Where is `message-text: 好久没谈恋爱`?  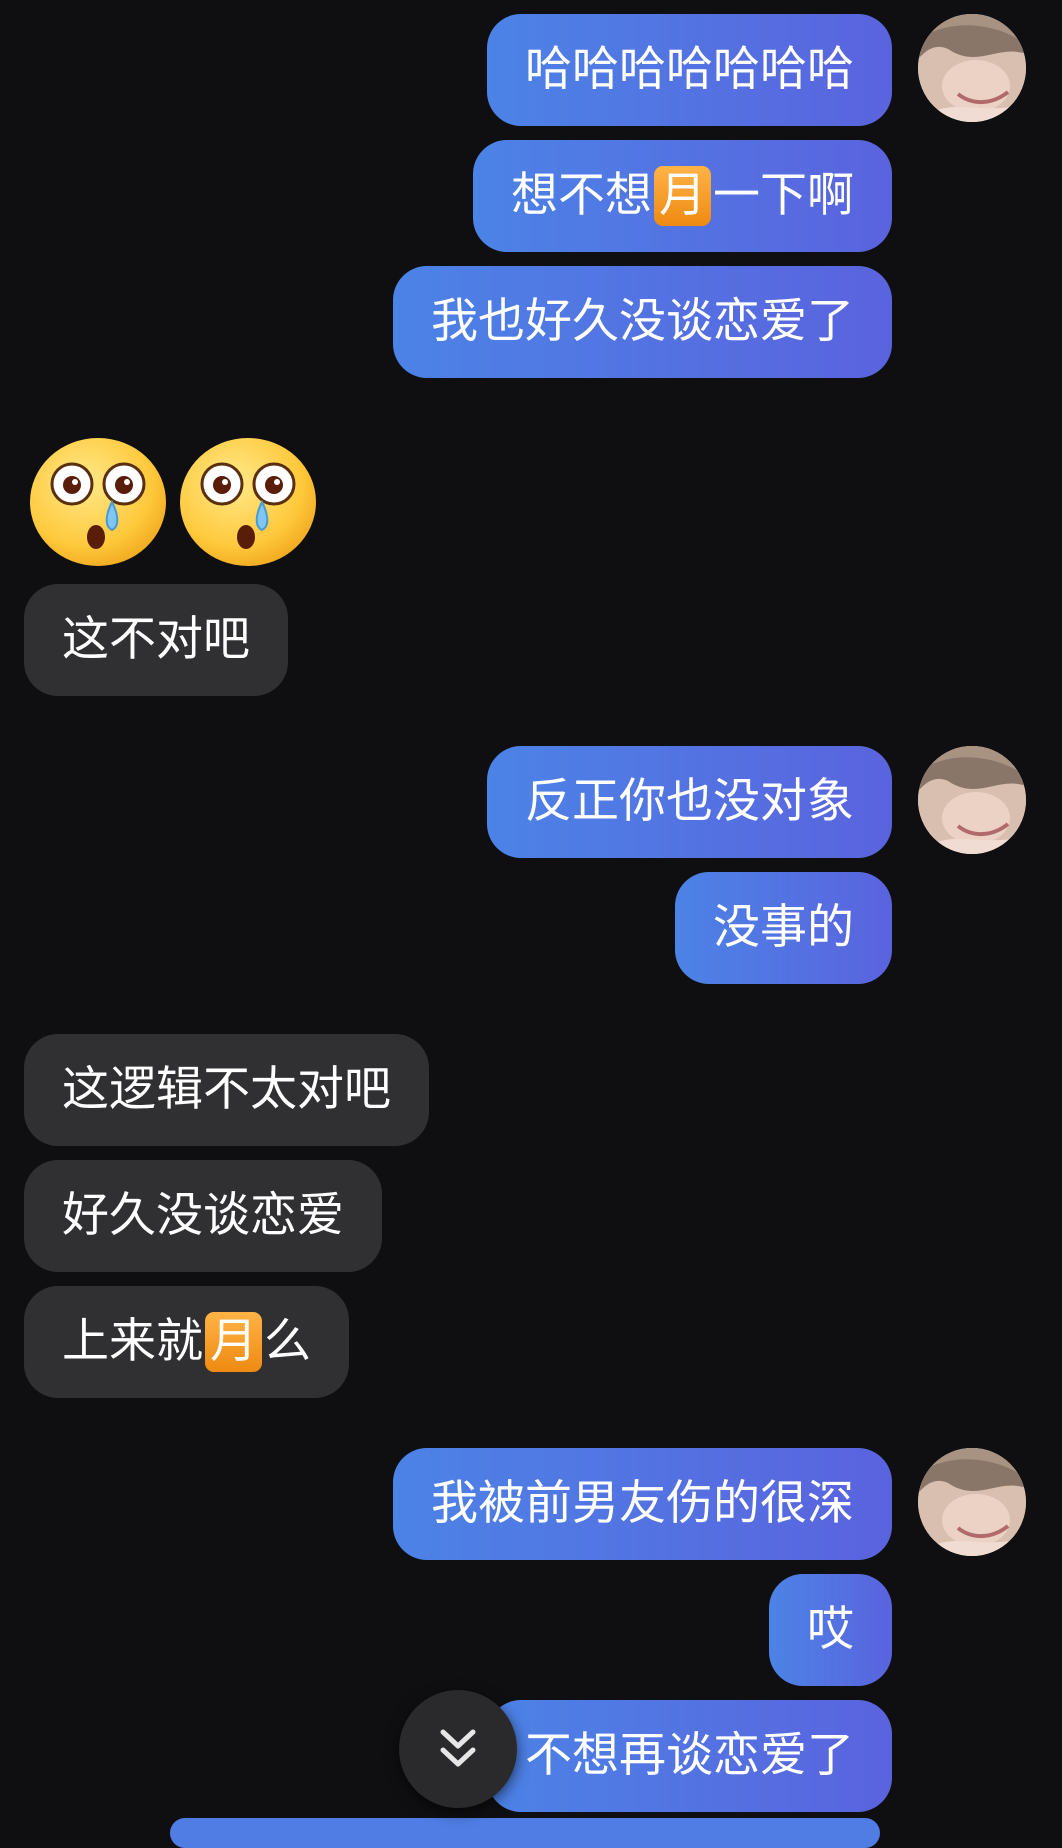 message-text: 好久没谈恋爱 is located at coordinates (203, 1215).